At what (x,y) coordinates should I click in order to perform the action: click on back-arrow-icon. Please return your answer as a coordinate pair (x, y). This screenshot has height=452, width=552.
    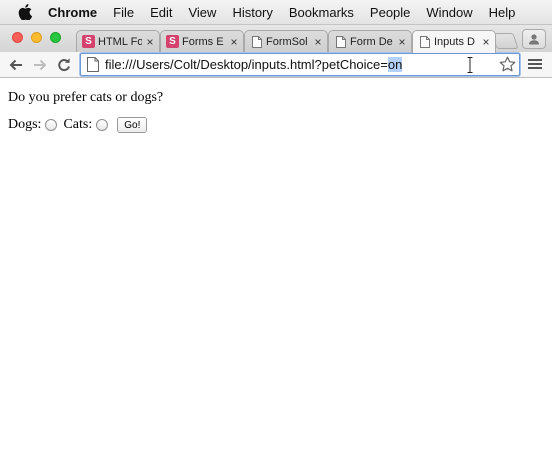
    Looking at the image, I should click on (15, 65).